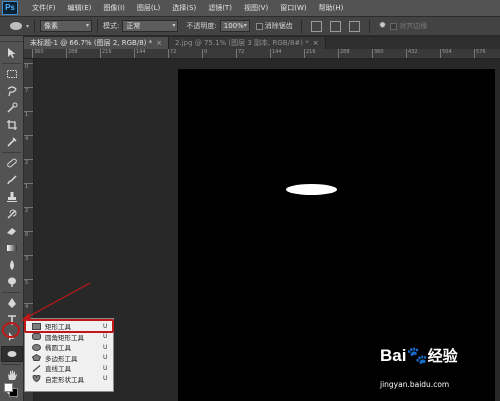  Describe the element at coordinates (220, 8) in the screenshot. I see `menu-filter: 滤镜(T)` at that location.